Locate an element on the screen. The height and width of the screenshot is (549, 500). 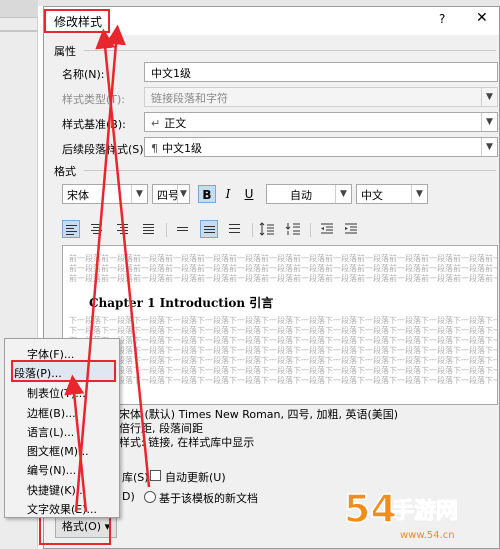
preview-sample-text: Chapter 1 Introduction 引言 is located at coordinates (181, 303).